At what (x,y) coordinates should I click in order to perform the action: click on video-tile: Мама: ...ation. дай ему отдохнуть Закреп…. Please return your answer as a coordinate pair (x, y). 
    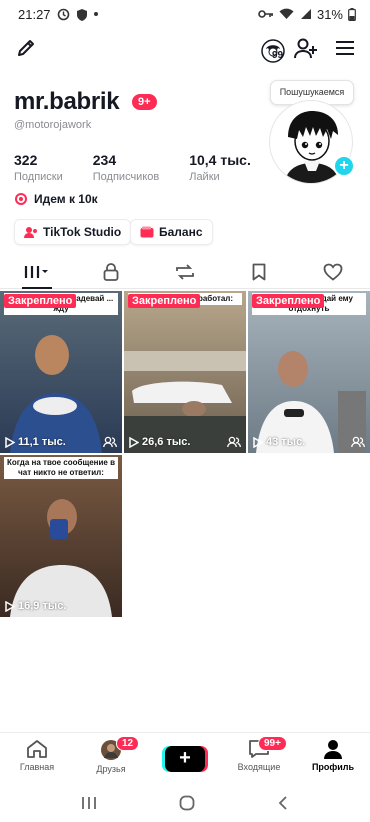
    Looking at the image, I should click on (309, 372).